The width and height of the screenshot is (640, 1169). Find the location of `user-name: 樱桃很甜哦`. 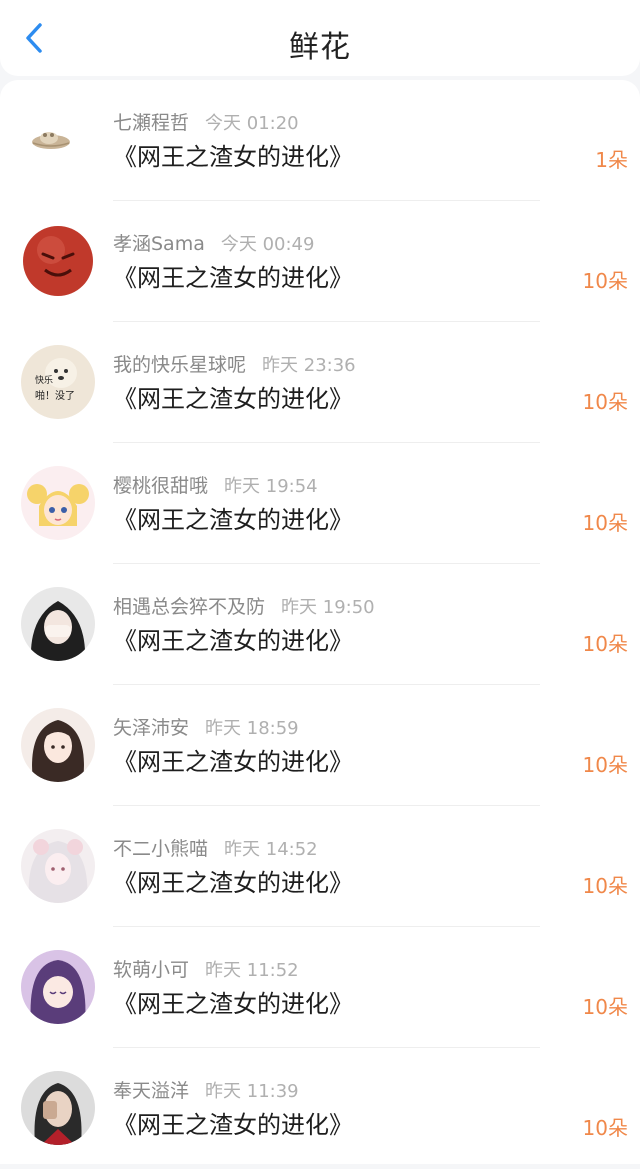

user-name: 樱桃很甜哦 is located at coordinates (160, 486).